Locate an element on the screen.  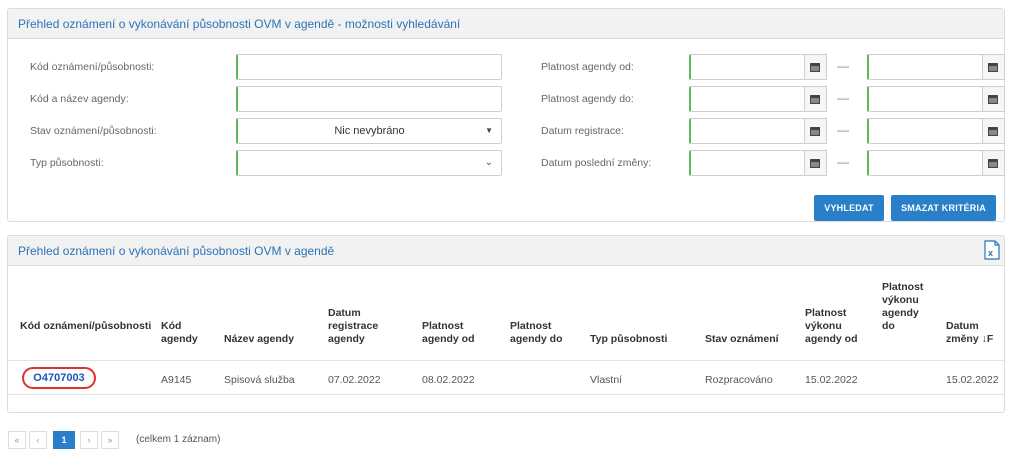
last-change-start-input is located at coordinates (747, 163).